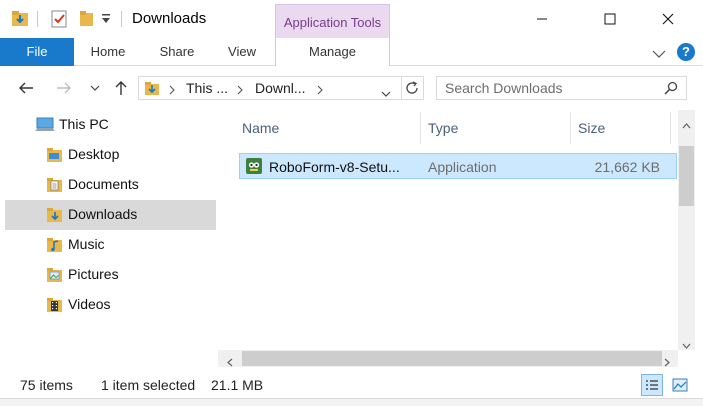 The width and height of the screenshot is (703, 406). I want to click on sidebar-item-music: Music, so click(110, 245).